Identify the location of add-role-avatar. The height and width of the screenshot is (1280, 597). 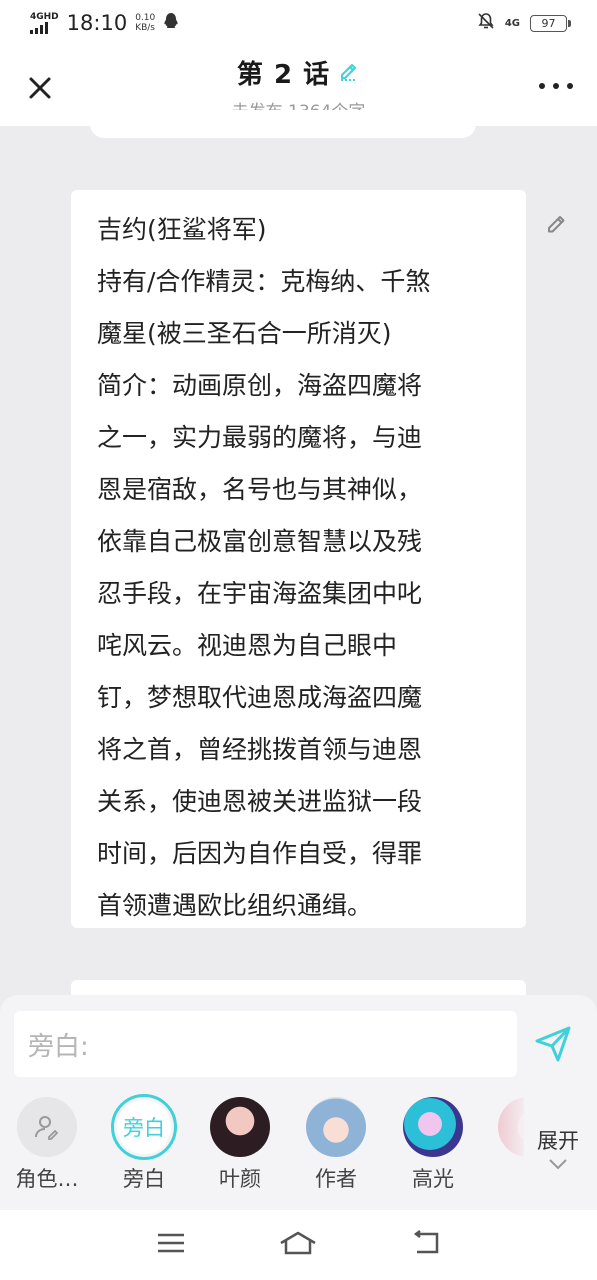
(47, 1127).